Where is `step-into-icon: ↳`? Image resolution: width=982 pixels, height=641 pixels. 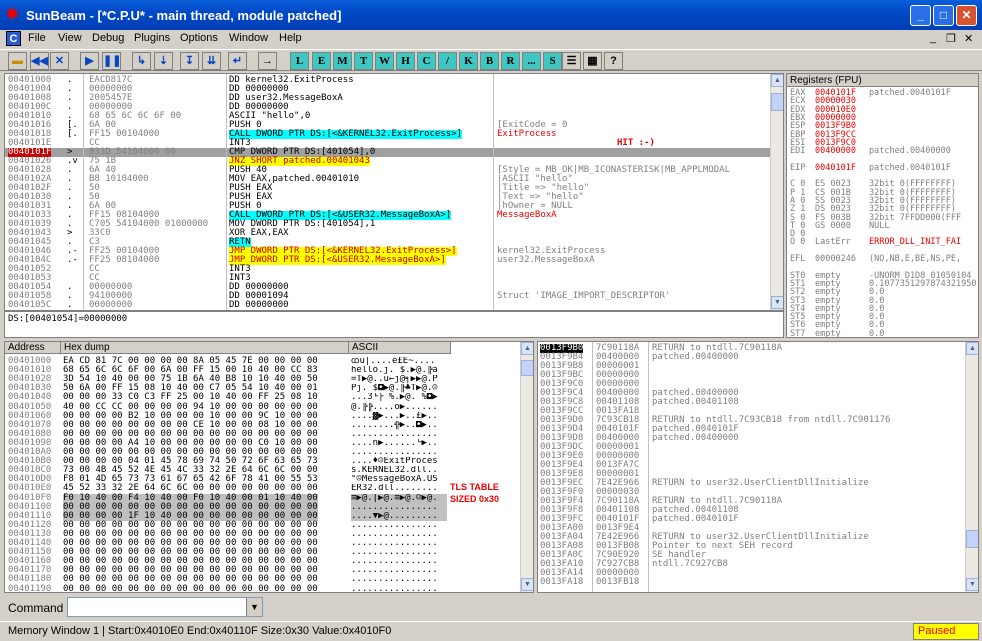
step-into-icon: ↳ is located at coordinates (141, 61).